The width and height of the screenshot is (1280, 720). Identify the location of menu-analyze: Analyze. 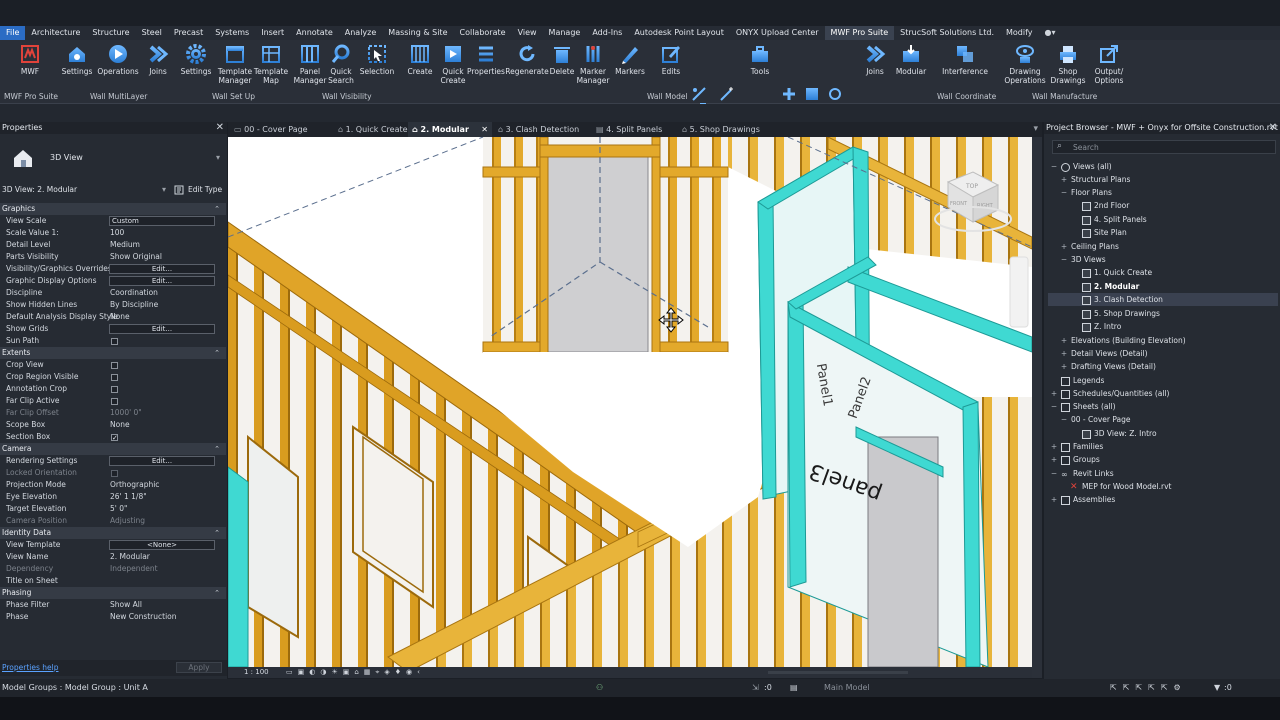
(361, 33).